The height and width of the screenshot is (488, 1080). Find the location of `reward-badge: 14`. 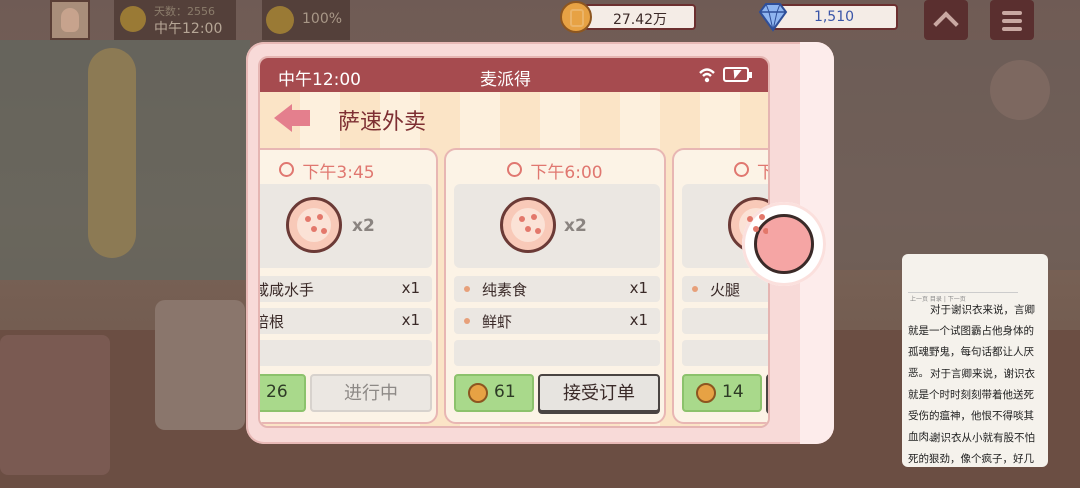

reward-badge: 14 is located at coordinates (722, 393).